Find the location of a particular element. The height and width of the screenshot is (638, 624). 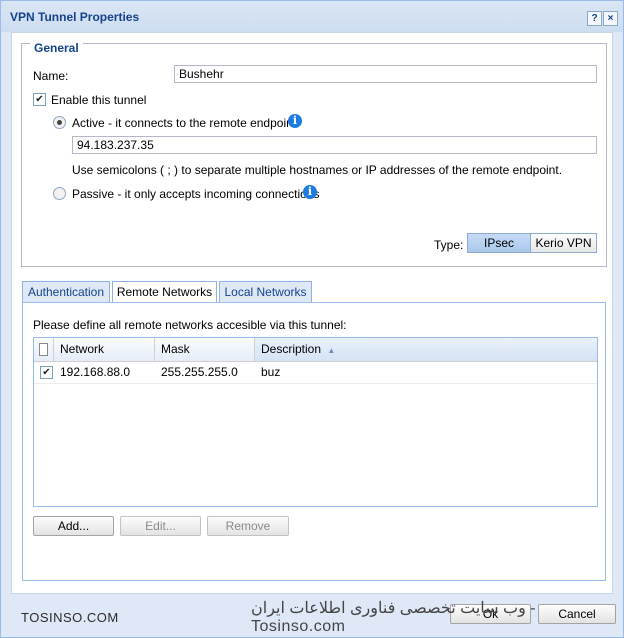

row-mask: 255.255.255.0 is located at coordinates (199, 372).